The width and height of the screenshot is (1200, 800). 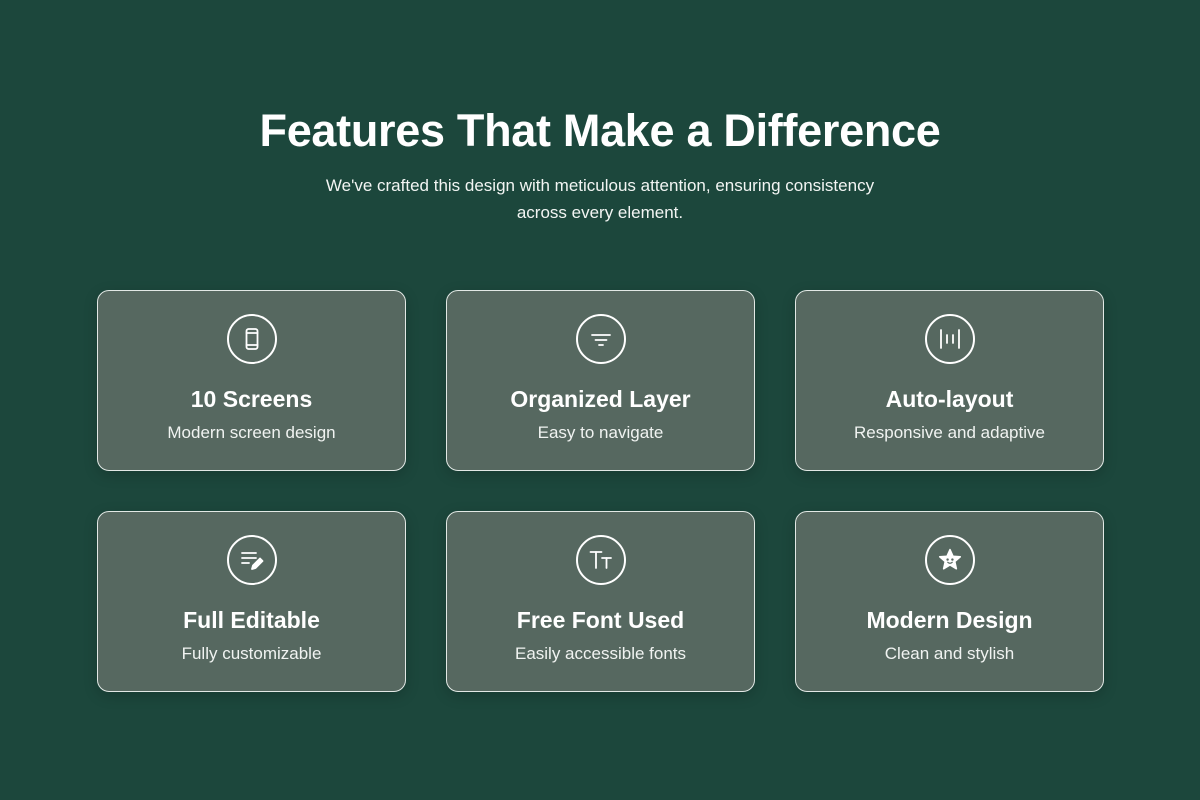 I want to click on feature-description: Easy to navigate, so click(x=600, y=432).